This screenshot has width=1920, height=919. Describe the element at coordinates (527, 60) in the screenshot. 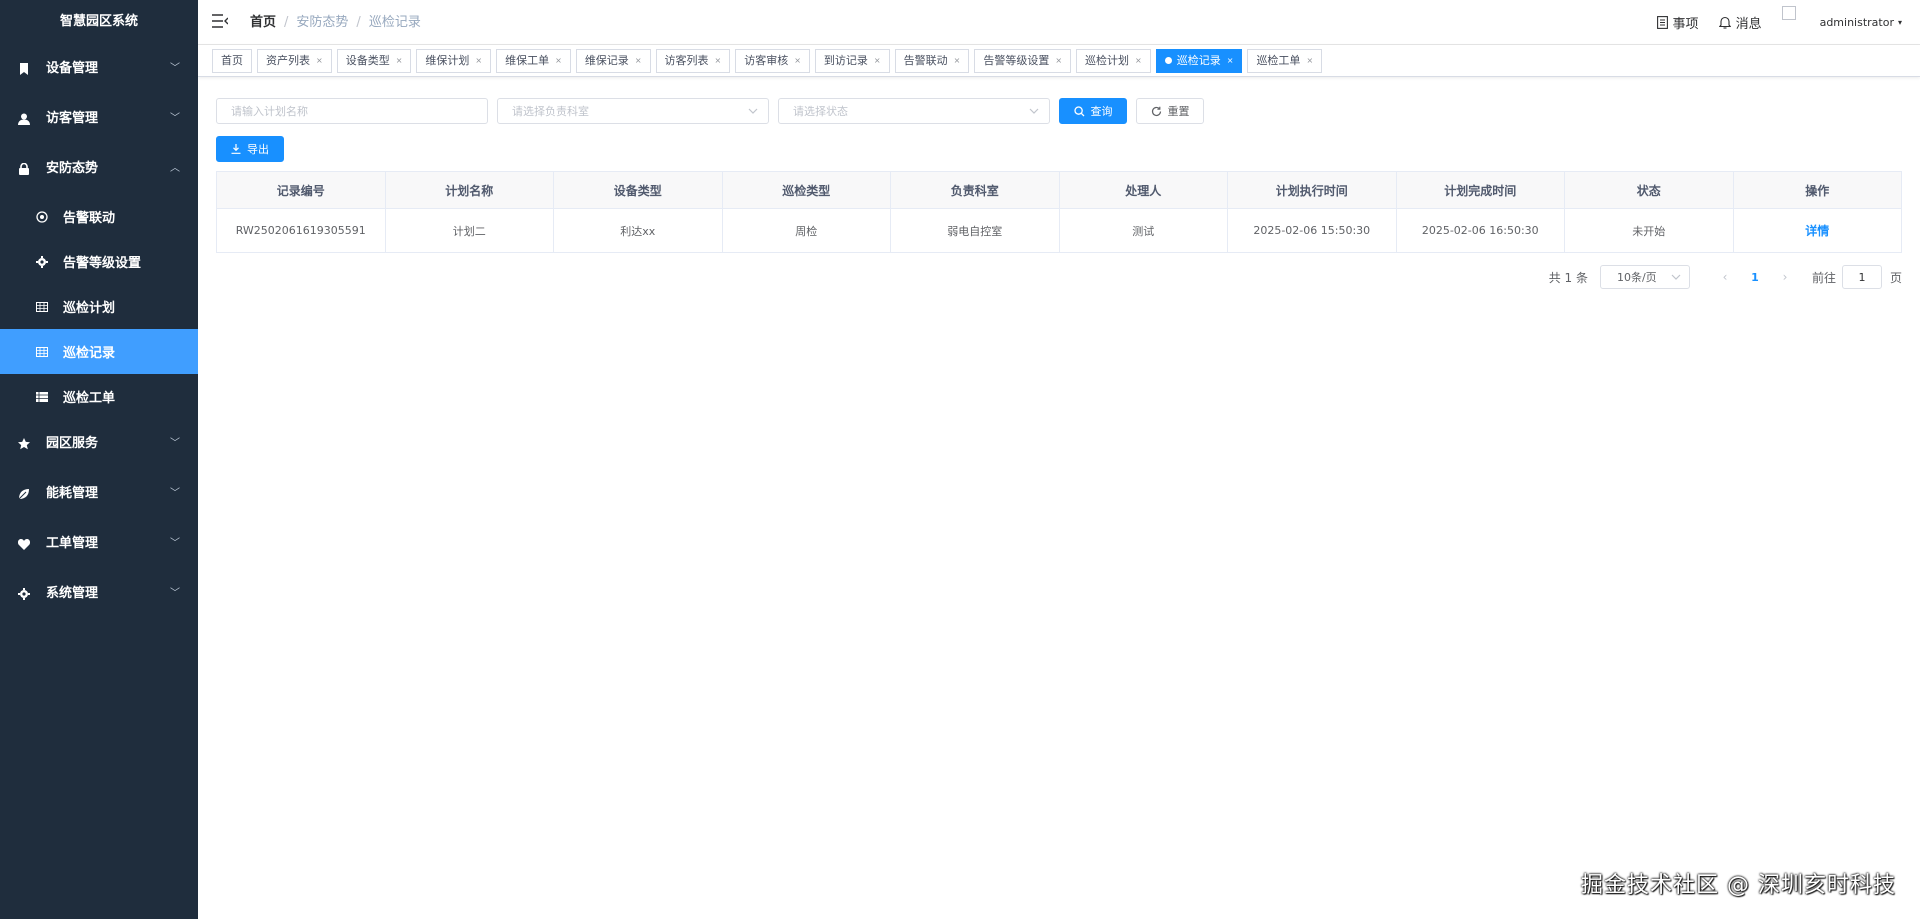

I see `tag-label: 维保工单` at that location.